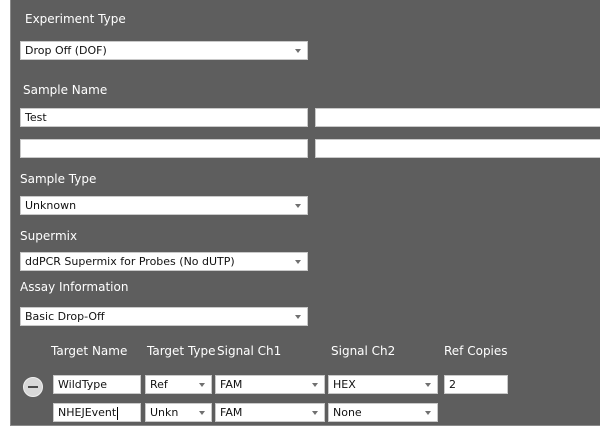 This screenshot has height=437, width=600. What do you see at coordinates (89, 351) in the screenshot?
I see `target-name-header: Target Name` at bounding box center [89, 351].